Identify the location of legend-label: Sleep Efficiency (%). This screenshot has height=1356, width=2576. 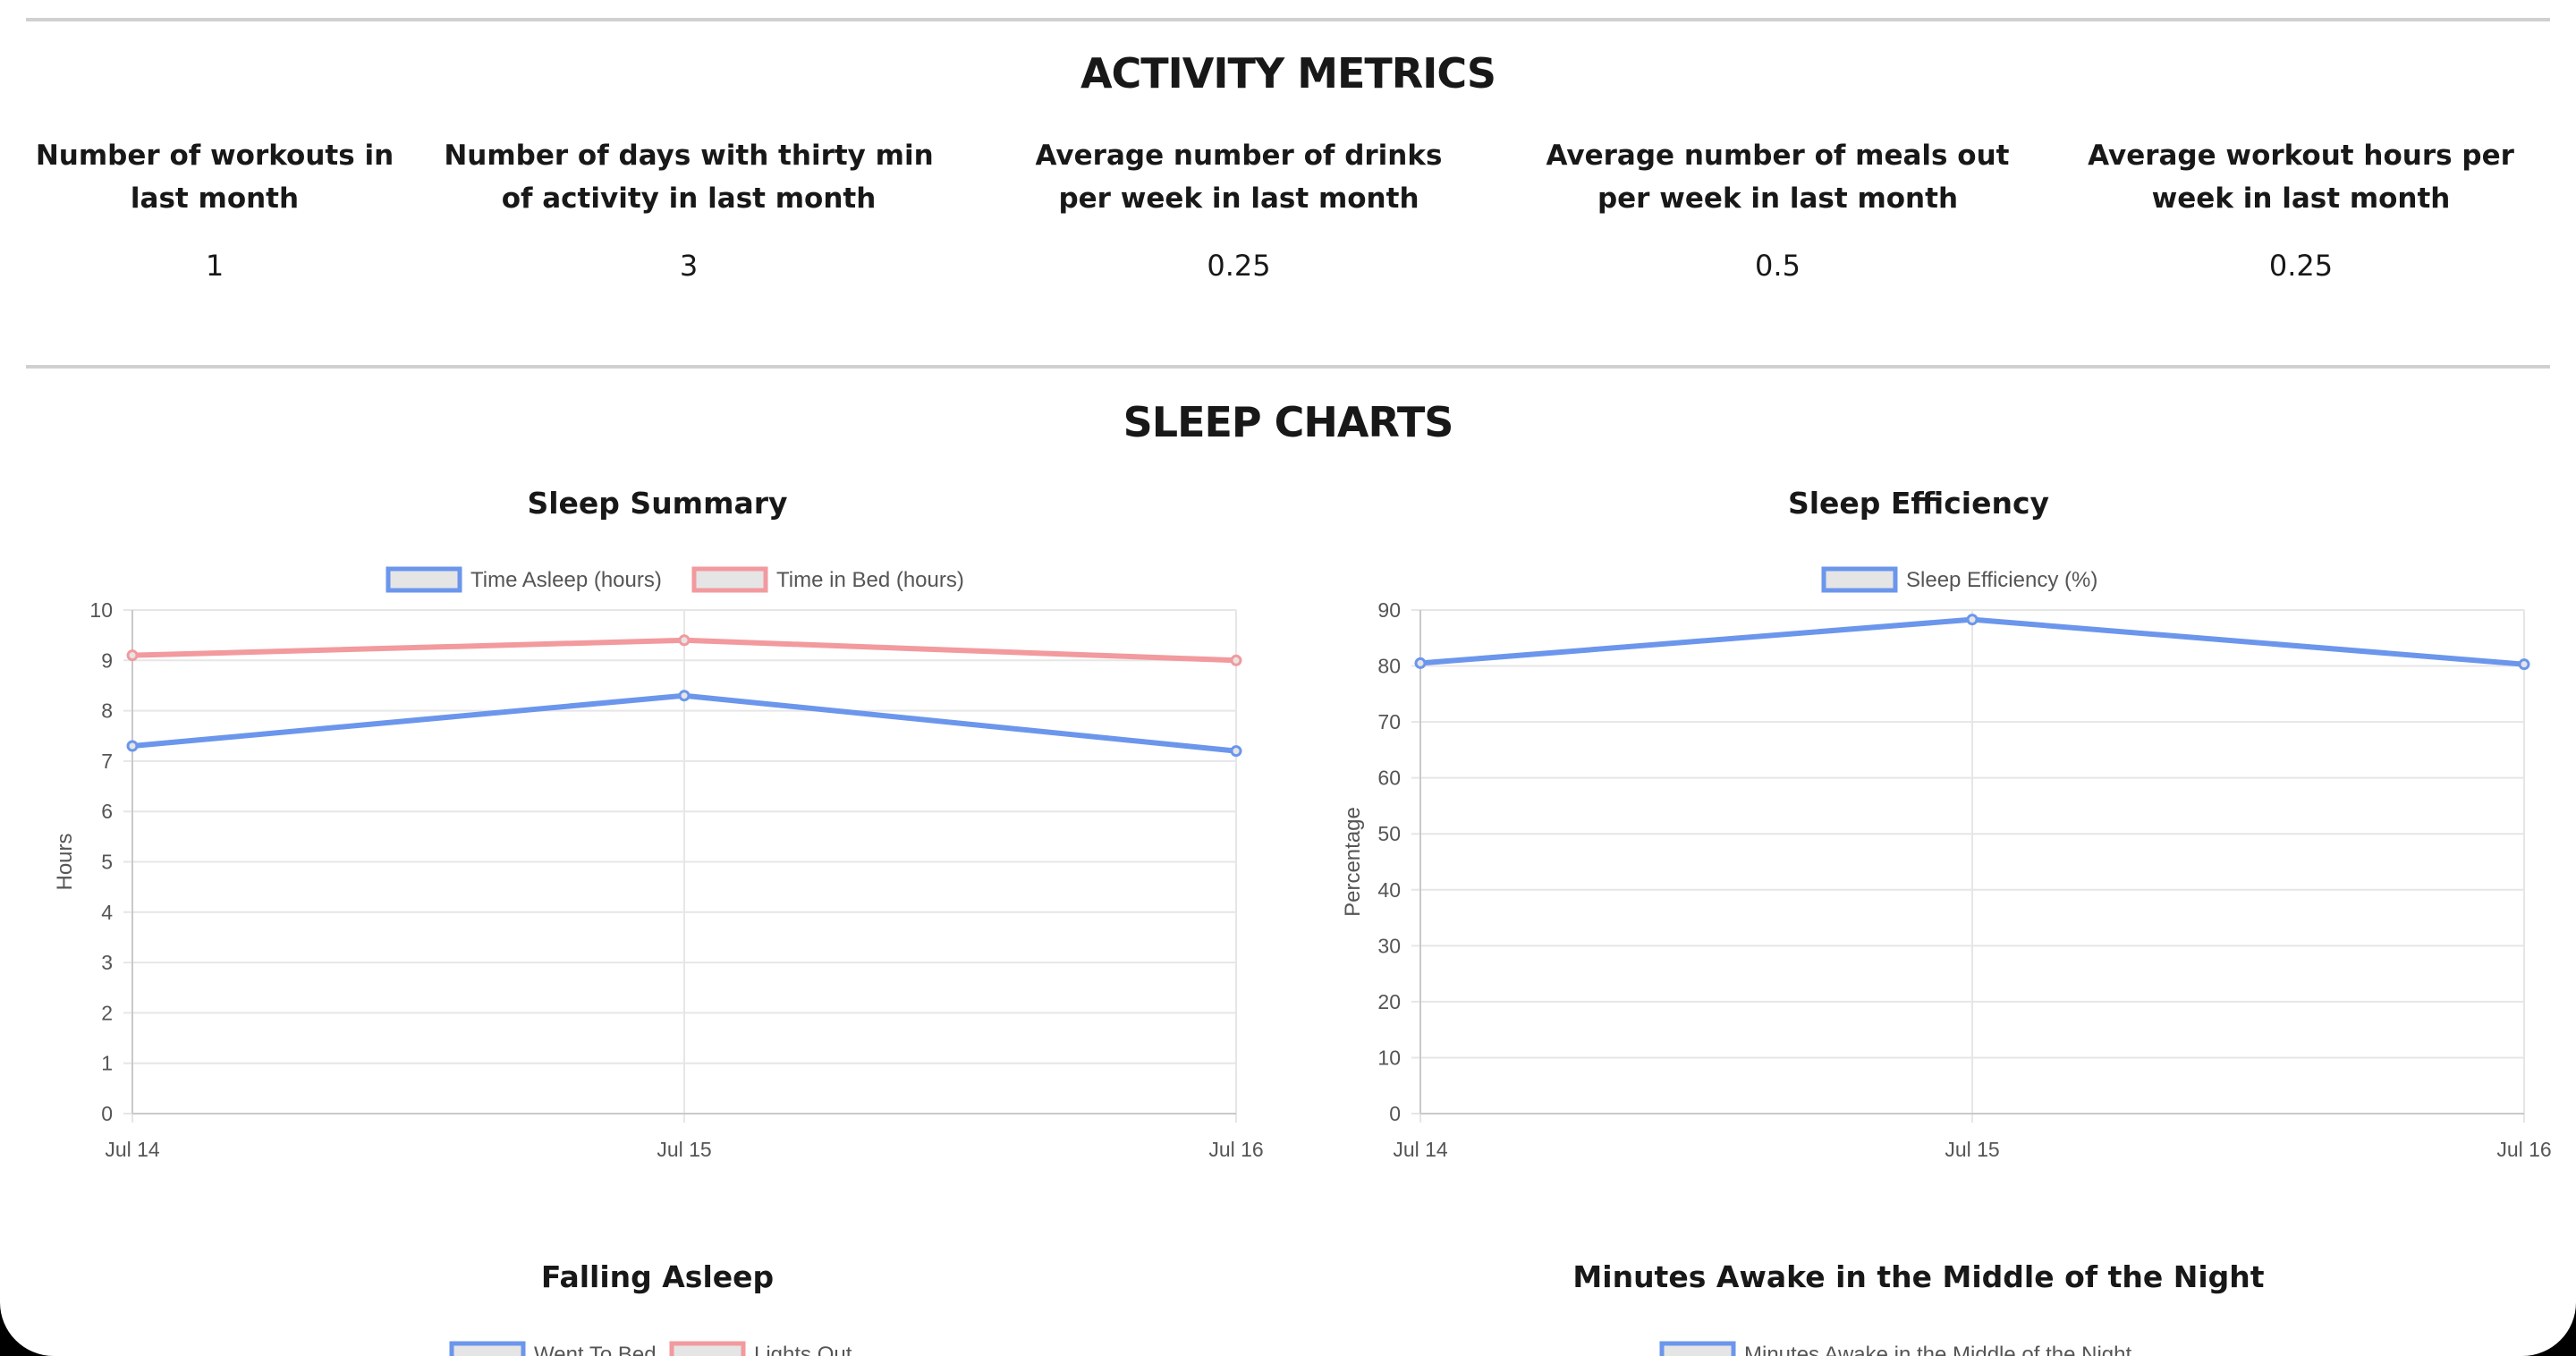
(2001, 580).